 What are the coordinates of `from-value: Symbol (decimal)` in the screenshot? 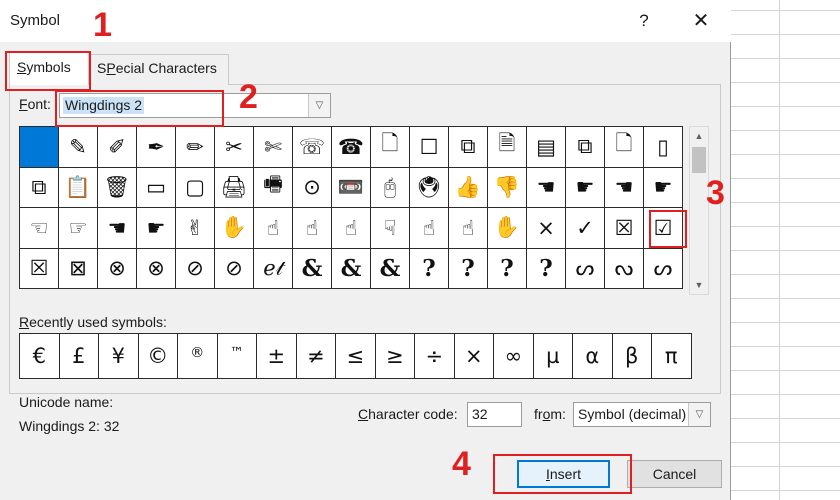 It's located at (632, 414).